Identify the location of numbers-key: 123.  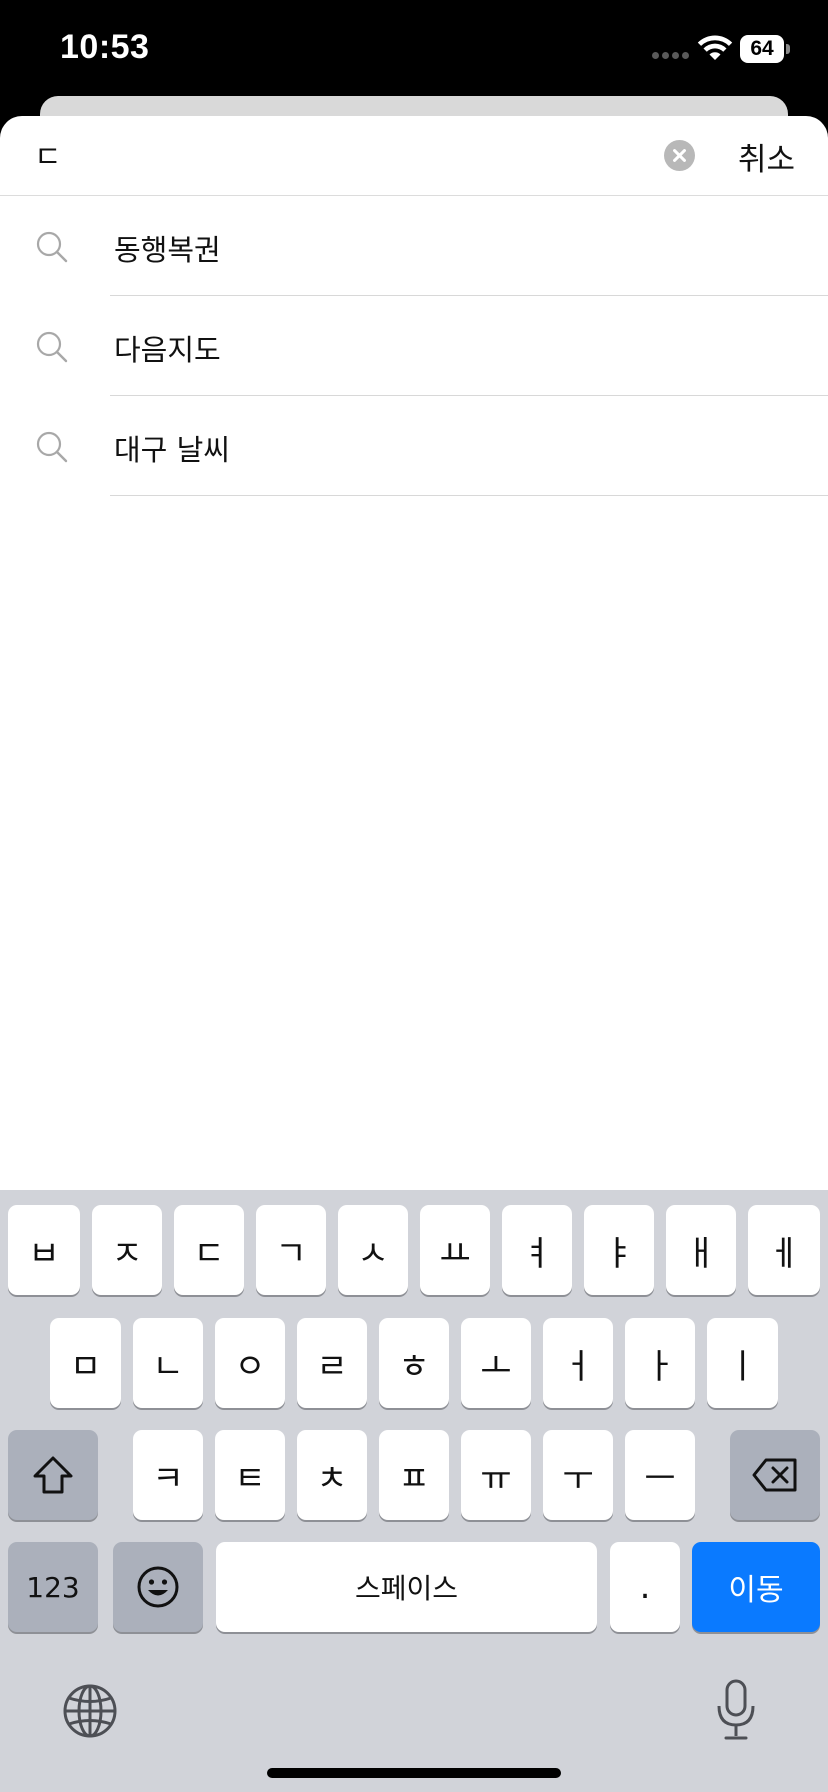
(53, 1587).